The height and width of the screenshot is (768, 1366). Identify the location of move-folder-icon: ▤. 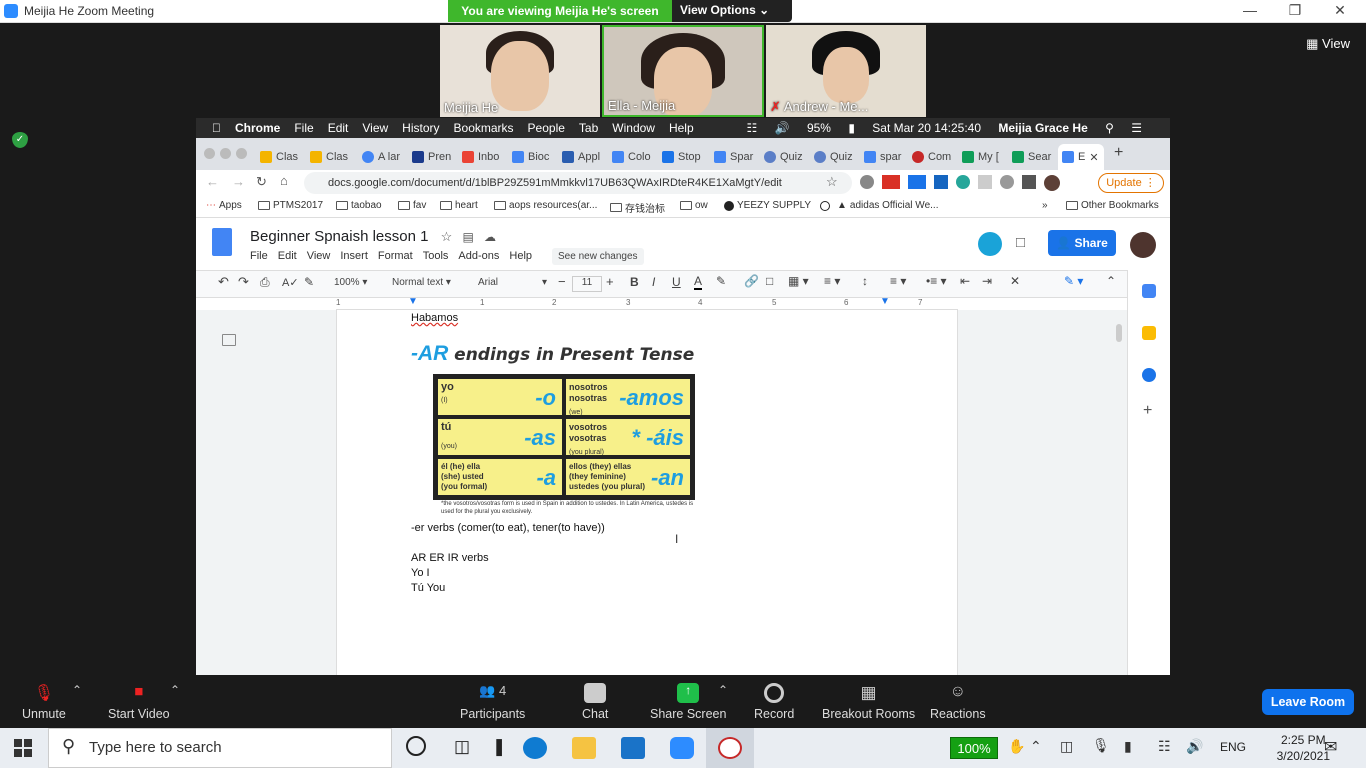
(467, 237).